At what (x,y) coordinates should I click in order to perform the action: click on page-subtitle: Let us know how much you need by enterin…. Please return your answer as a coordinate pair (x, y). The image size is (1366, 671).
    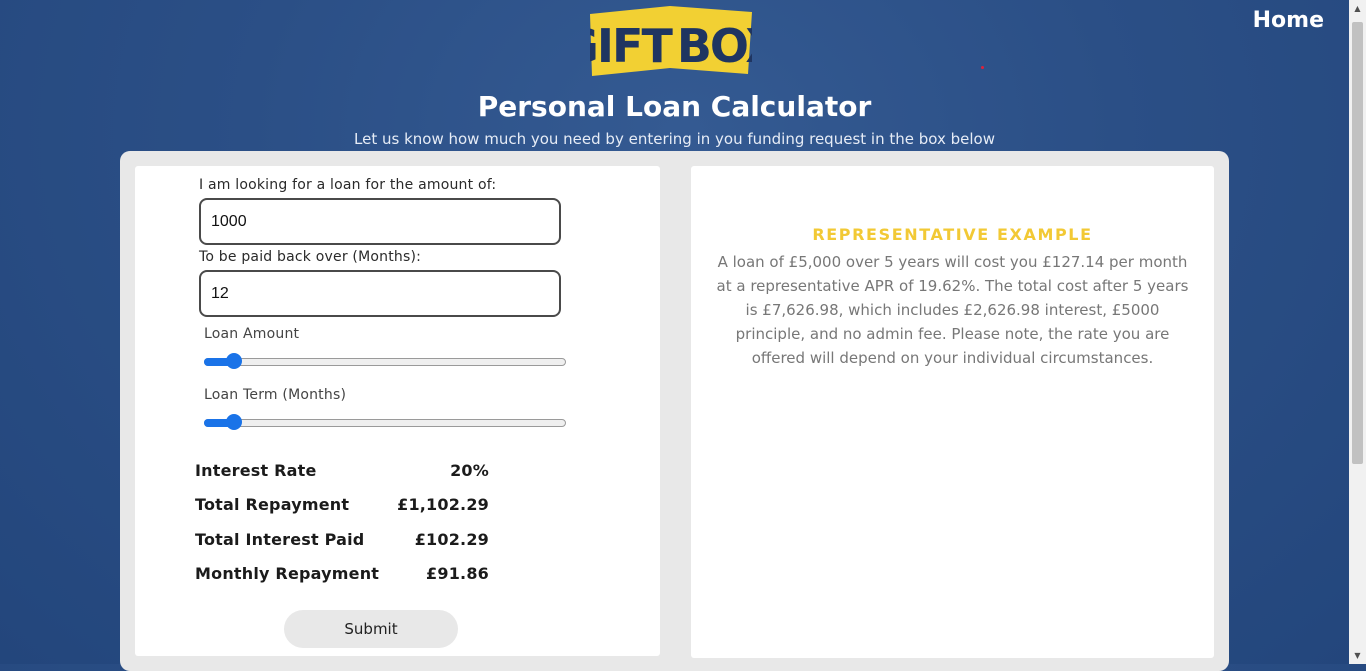
    Looking at the image, I should click on (674, 139).